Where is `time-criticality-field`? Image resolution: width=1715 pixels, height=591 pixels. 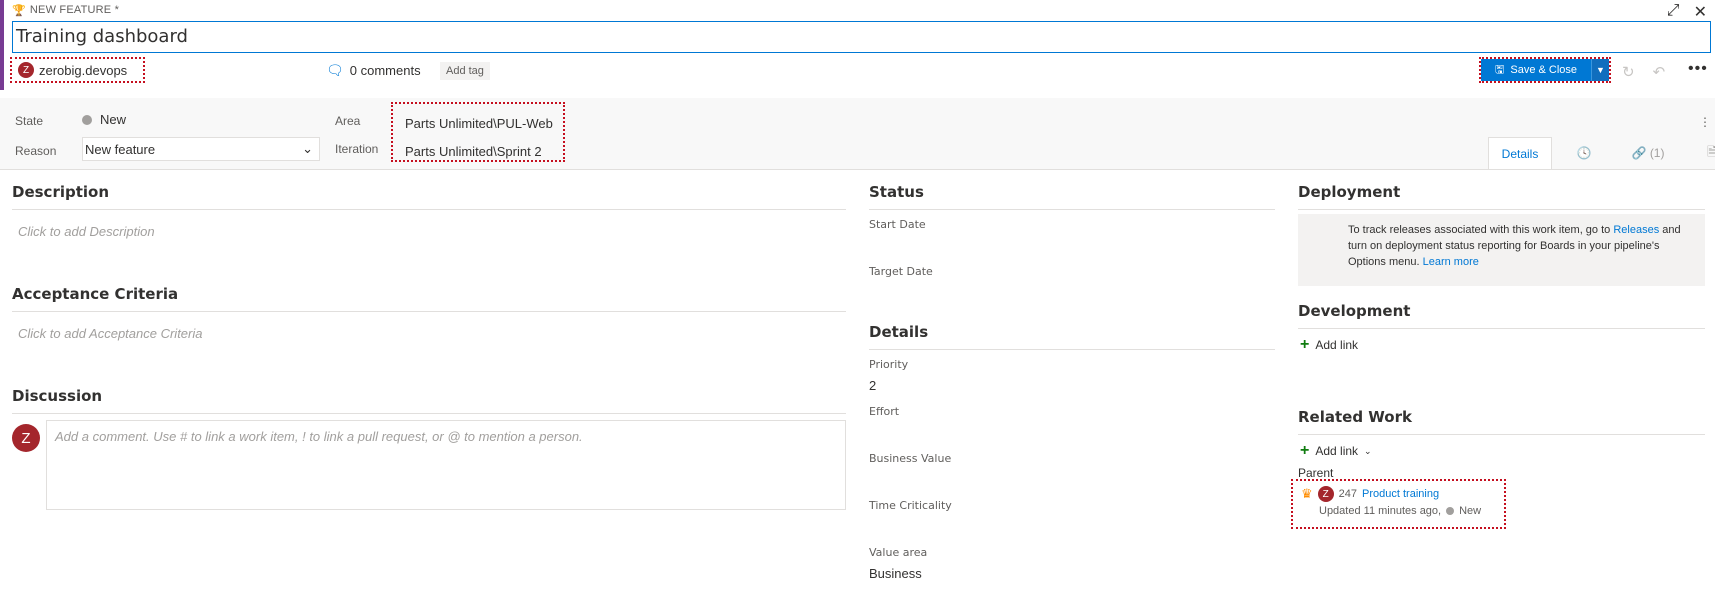
time-criticality-field is located at coordinates (1069, 524).